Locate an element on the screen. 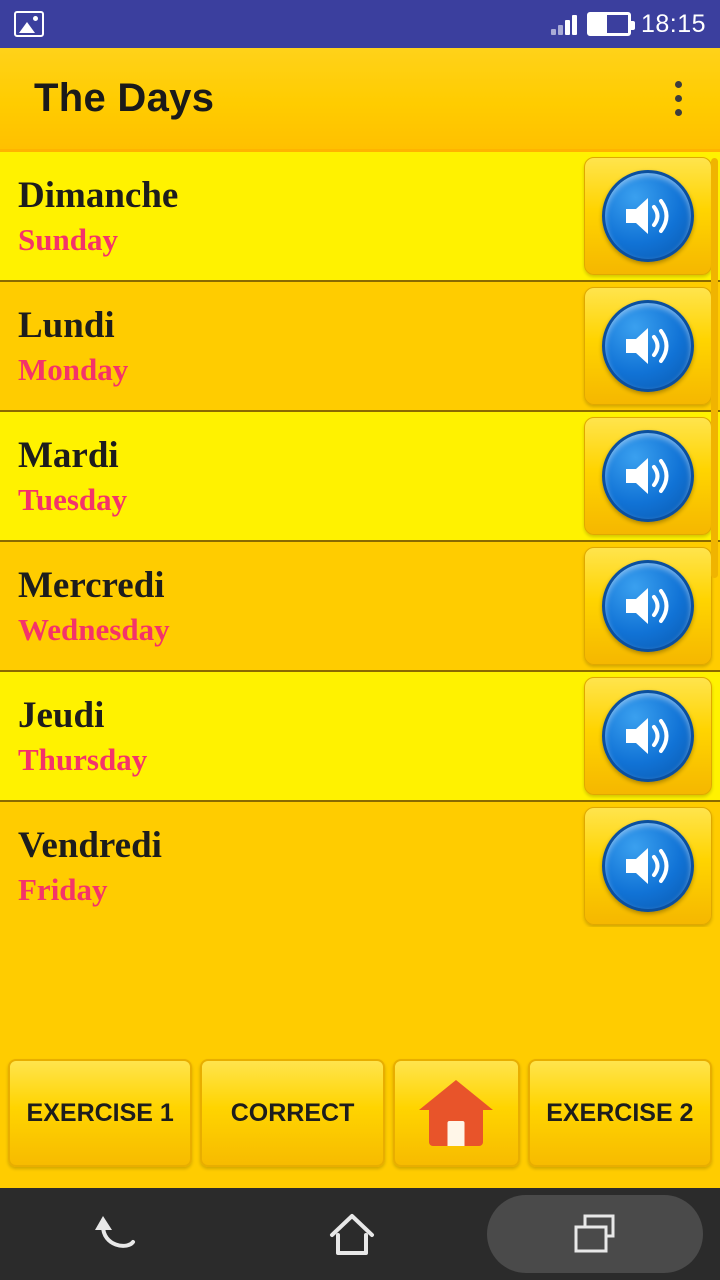  day-english-label: Thursday is located at coordinates (83, 759).